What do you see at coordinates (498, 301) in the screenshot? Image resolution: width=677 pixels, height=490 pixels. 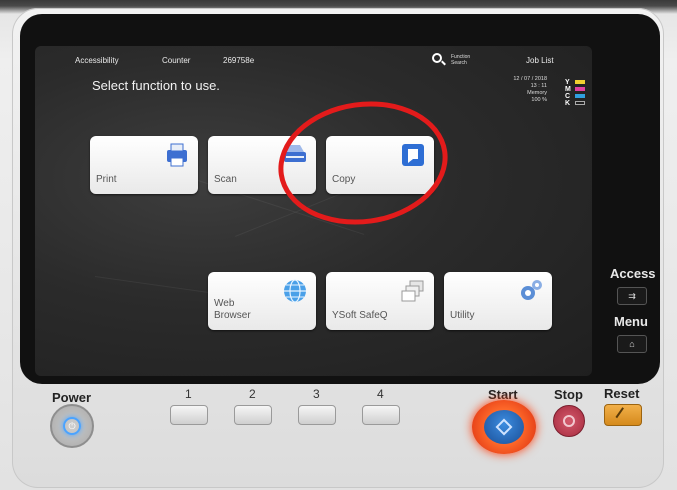 I see `utility-tile: Utility` at bounding box center [498, 301].